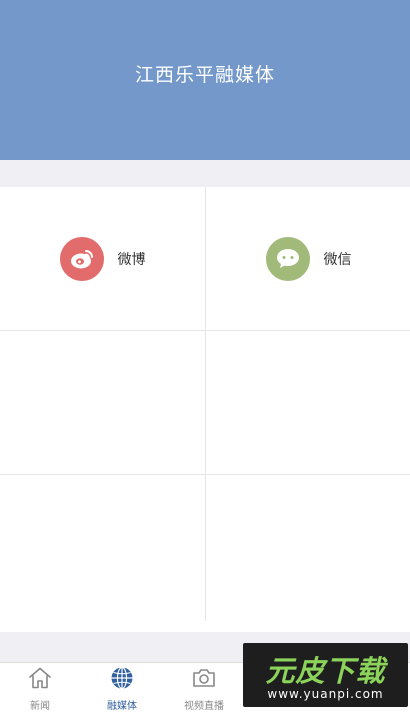 This screenshot has height=712, width=410. Describe the element at coordinates (131, 259) in the screenshot. I see `weibo-label: 微博` at that location.